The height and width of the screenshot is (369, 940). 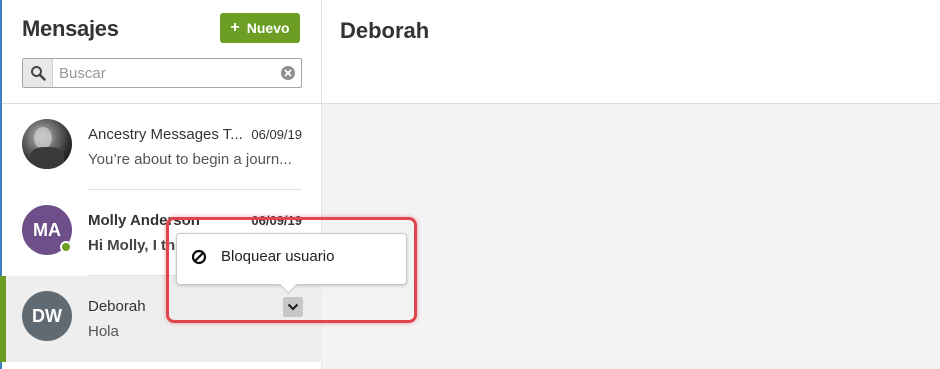 What do you see at coordinates (144, 220) in the screenshot?
I see `conversation-name: Molly Anderson` at bounding box center [144, 220].